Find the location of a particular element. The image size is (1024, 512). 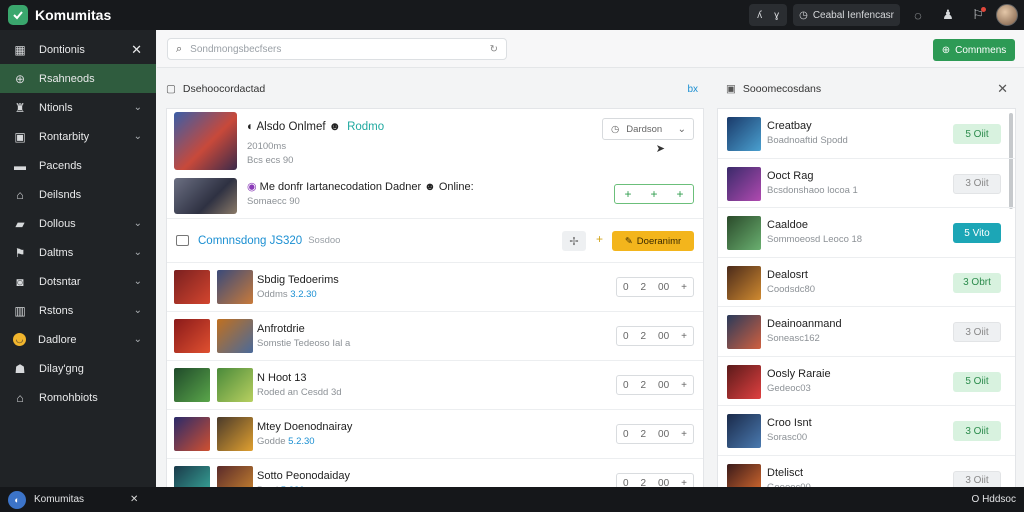

right-panel-title: Sooomecosdans is located at coordinates (782, 89).